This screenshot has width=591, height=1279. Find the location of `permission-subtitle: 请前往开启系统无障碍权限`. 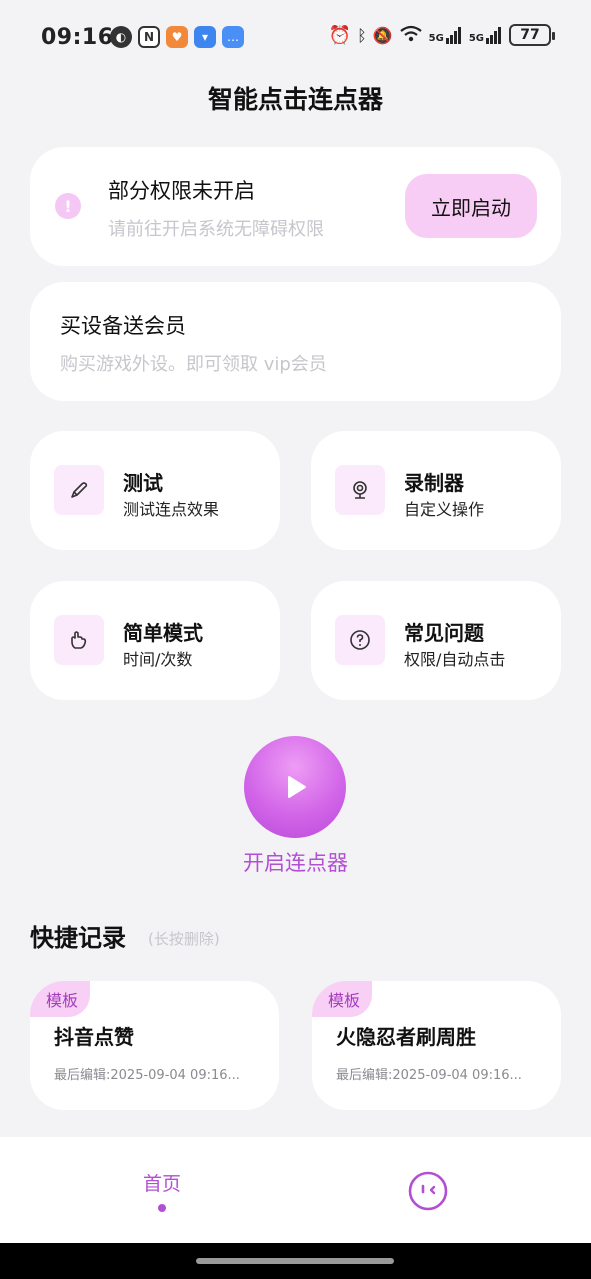

permission-subtitle: 请前往开启系统无障碍权限 is located at coordinates (216, 229).